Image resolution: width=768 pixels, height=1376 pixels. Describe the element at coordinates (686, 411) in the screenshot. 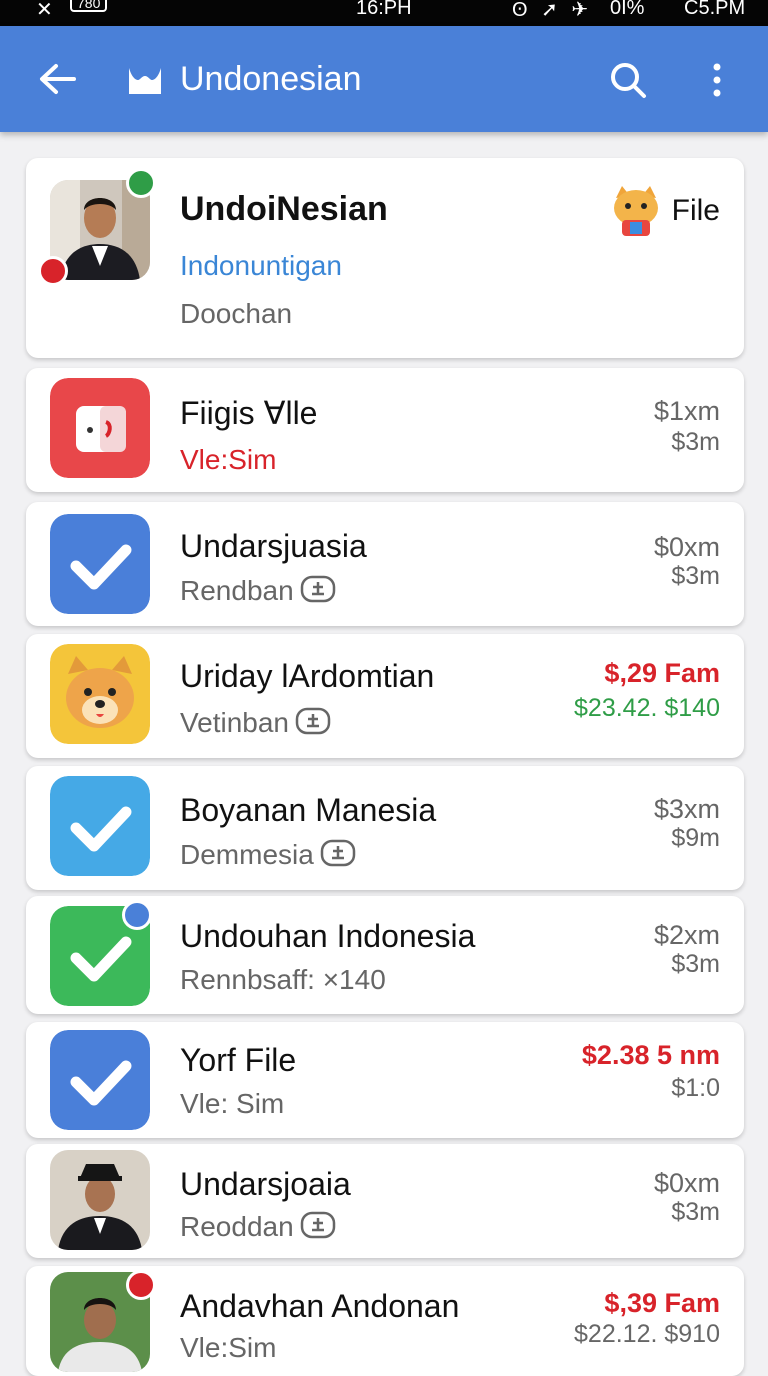

I see `item-price: $1xm` at that location.